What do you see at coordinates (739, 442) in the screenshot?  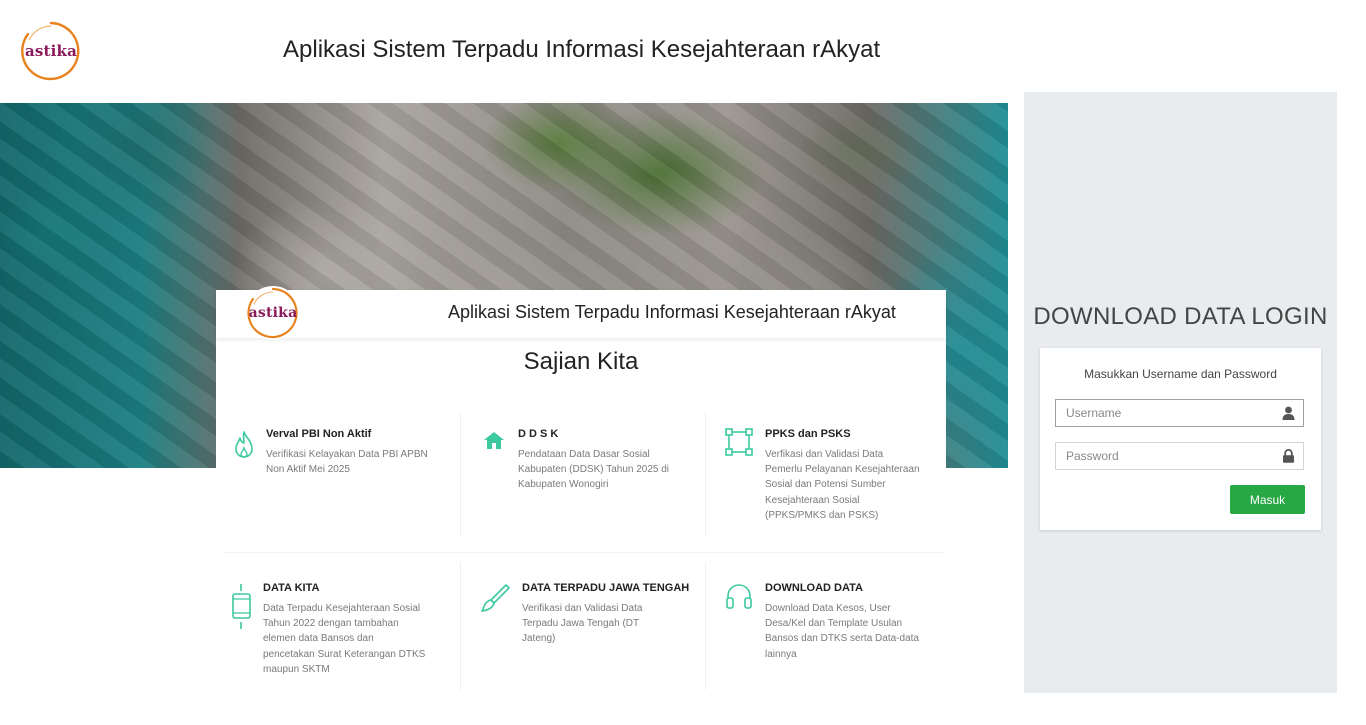 I see `vector-square-icon` at bounding box center [739, 442].